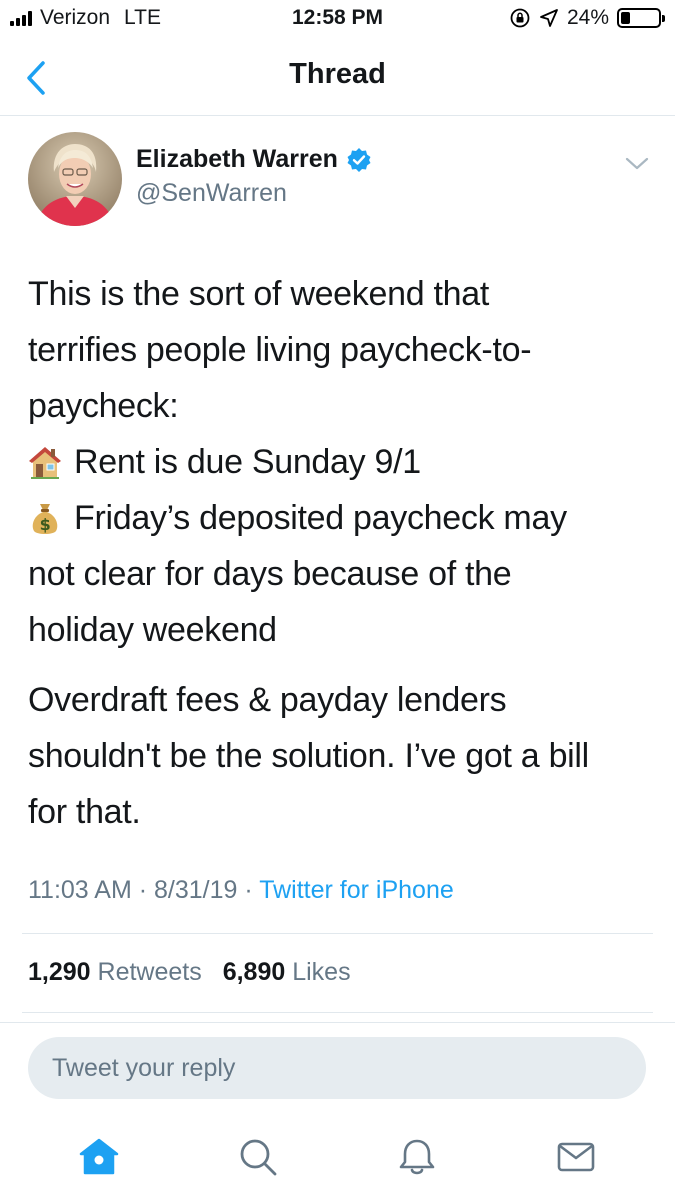  I want to click on messages-icon, so click(575, 1157).